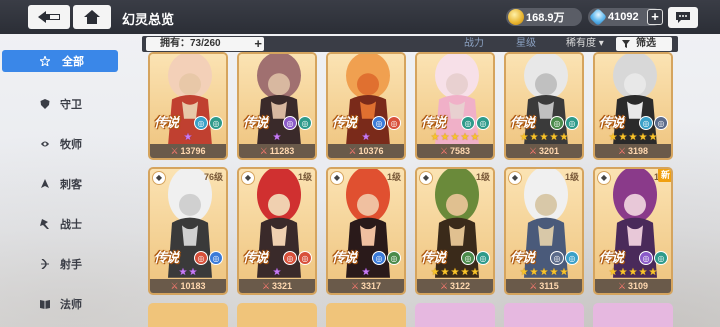  What do you see at coordinates (49, 17) in the screenshot?
I see `back-button` at bounding box center [49, 17].